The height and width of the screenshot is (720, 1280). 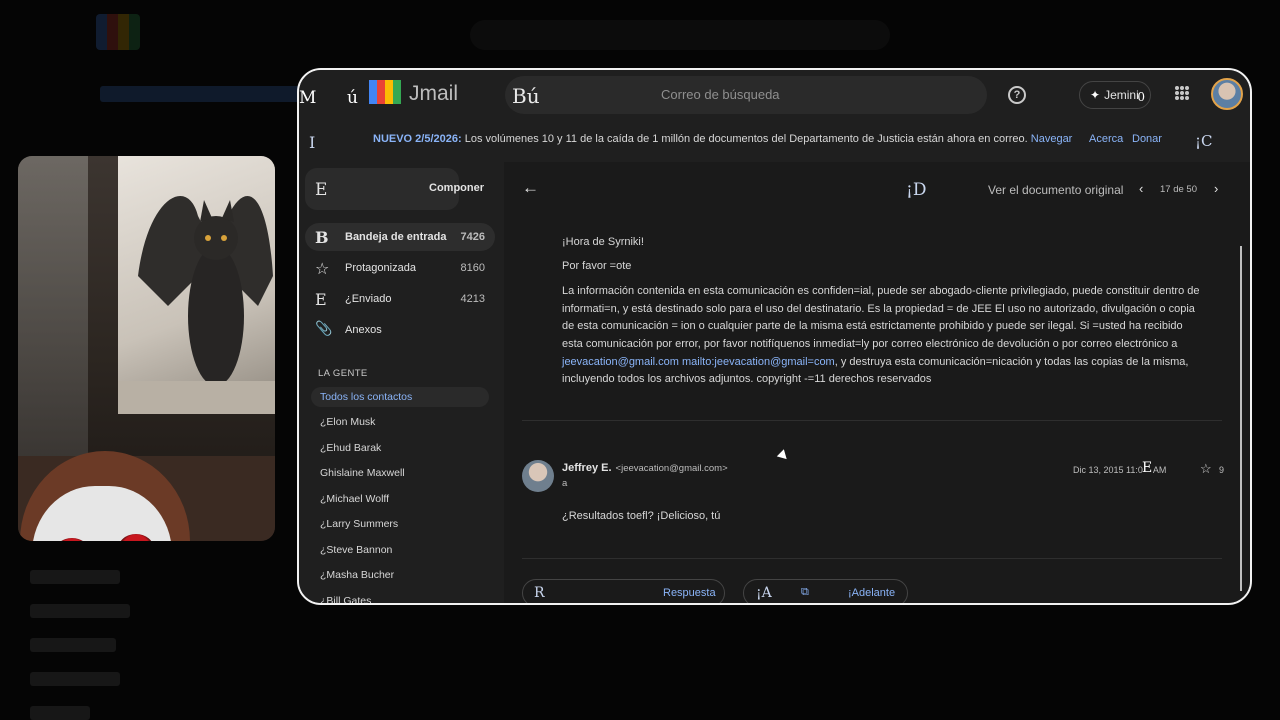 I want to click on forward-glyph: ¡A, so click(x=764, y=593).